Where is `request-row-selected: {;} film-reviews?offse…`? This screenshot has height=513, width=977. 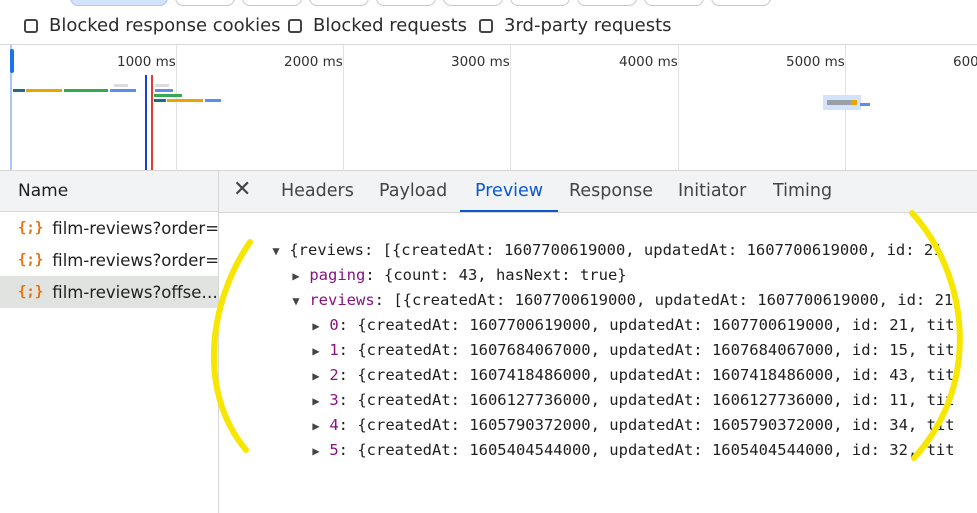
request-row-selected: {;} film-reviews?offse… is located at coordinates (109, 292).